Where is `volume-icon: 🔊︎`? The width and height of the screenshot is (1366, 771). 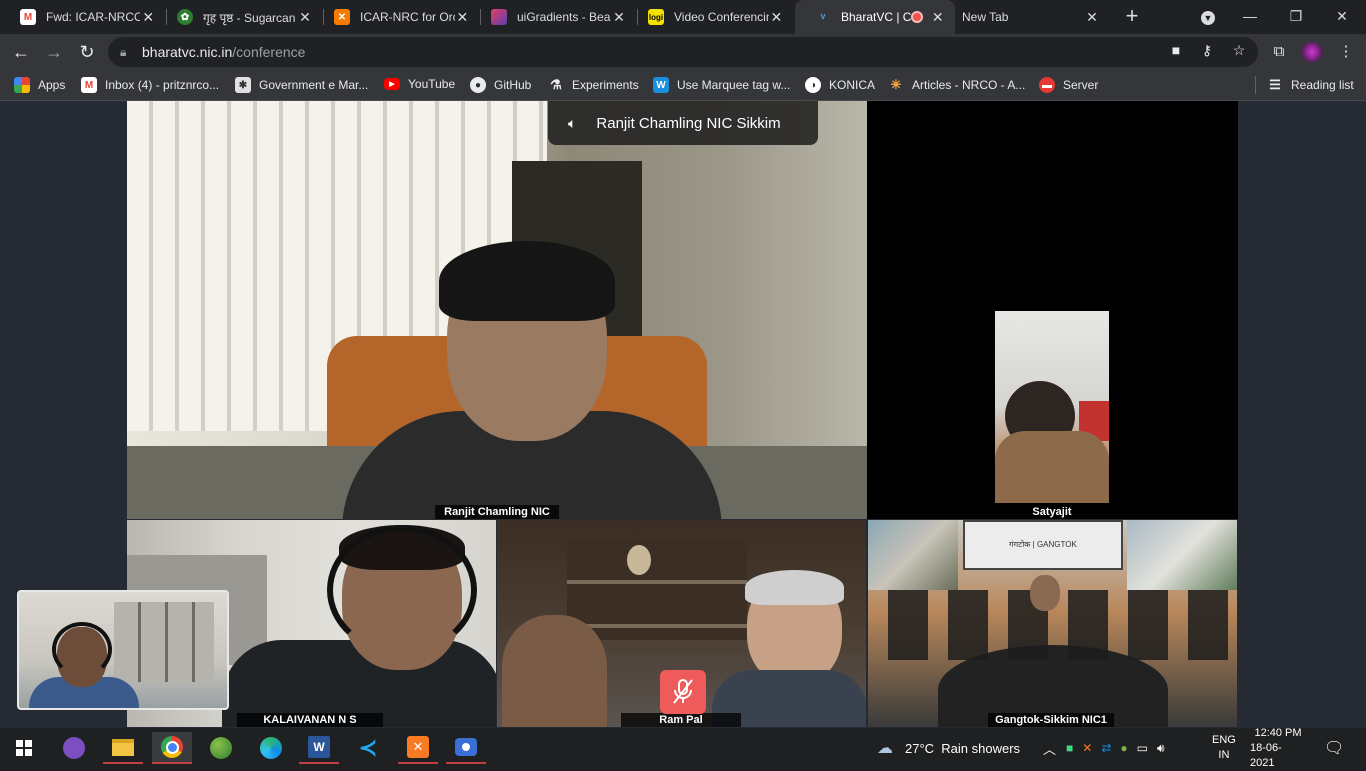
volume-icon: 🔊︎ is located at coordinates (1161, 748).